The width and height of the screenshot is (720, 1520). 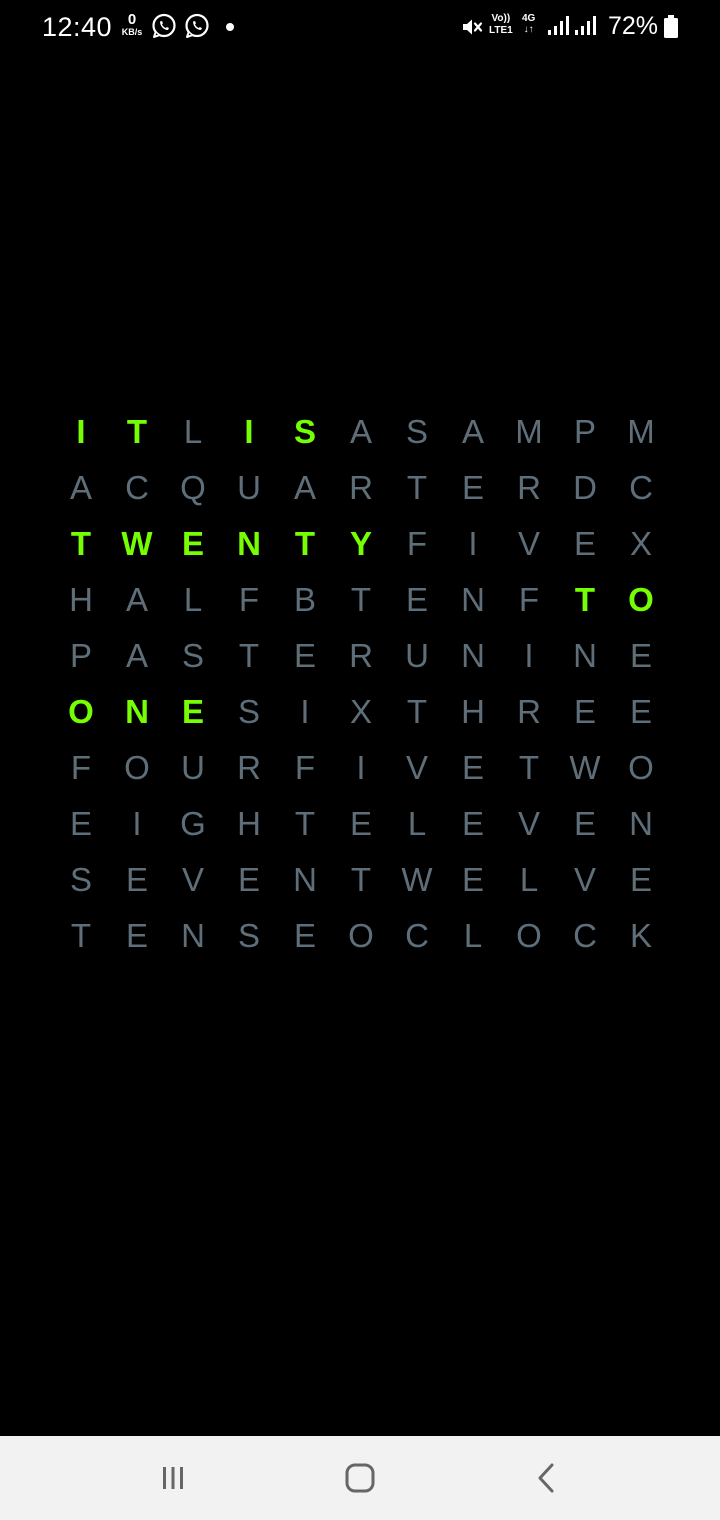 I want to click on network-speed-value: 0, so click(x=132, y=19).